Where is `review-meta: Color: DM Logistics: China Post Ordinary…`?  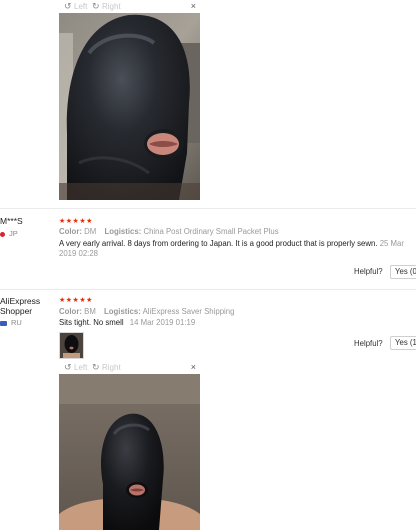
review-meta: Color: DM Logistics: China Post Ordinary… is located at coordinates (169, 231).